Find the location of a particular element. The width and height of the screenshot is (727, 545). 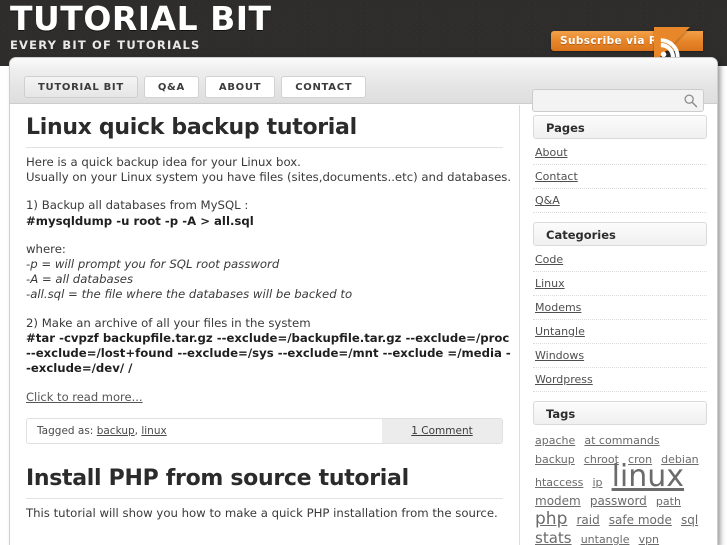

tag-link-password: password is located at coordinates (618, 501).